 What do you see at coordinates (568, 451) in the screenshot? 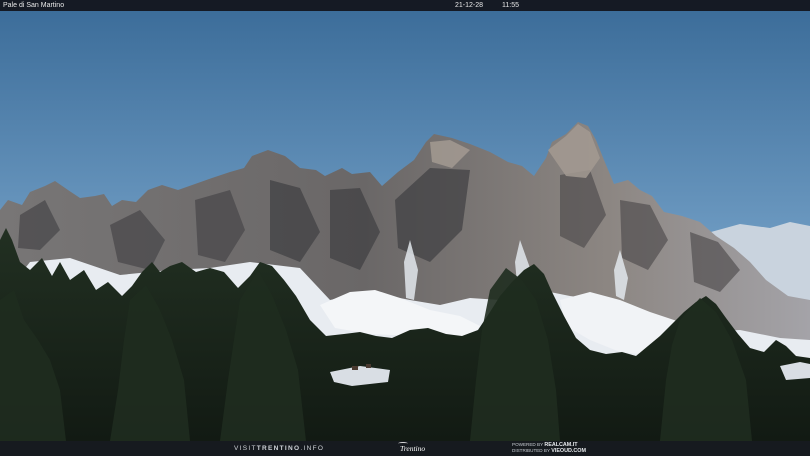
I see `distributed-by-name: VIEOUD.COM` at bounding box center [568, 451].